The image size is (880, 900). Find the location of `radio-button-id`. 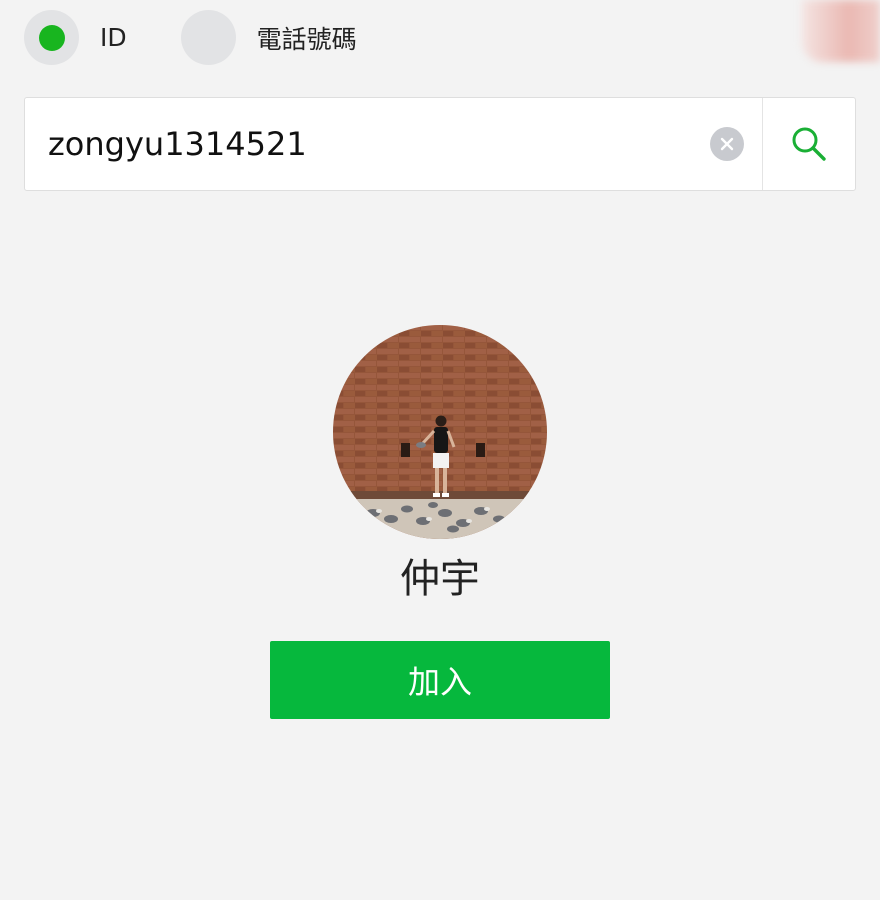

radio-button-id is located at coordinates (51, 37).